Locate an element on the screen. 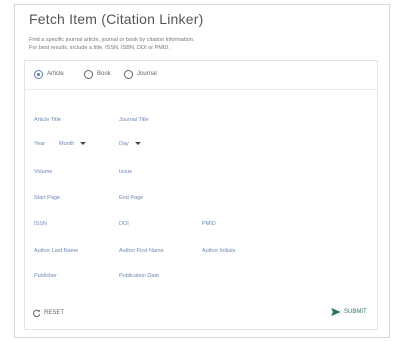 The image size is (398, 341). radio-book-label: Book is located at coordinates (104, 74).